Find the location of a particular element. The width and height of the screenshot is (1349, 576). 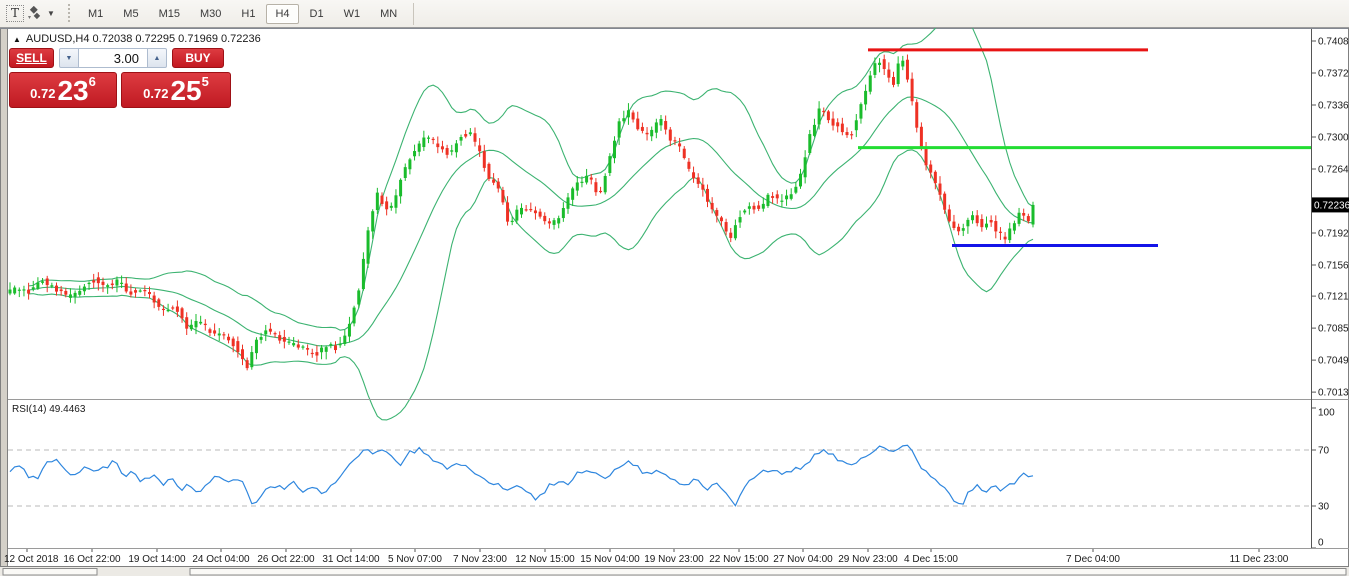

tool-dropdown-caret: ▼ is located at coordinates (51, 14).